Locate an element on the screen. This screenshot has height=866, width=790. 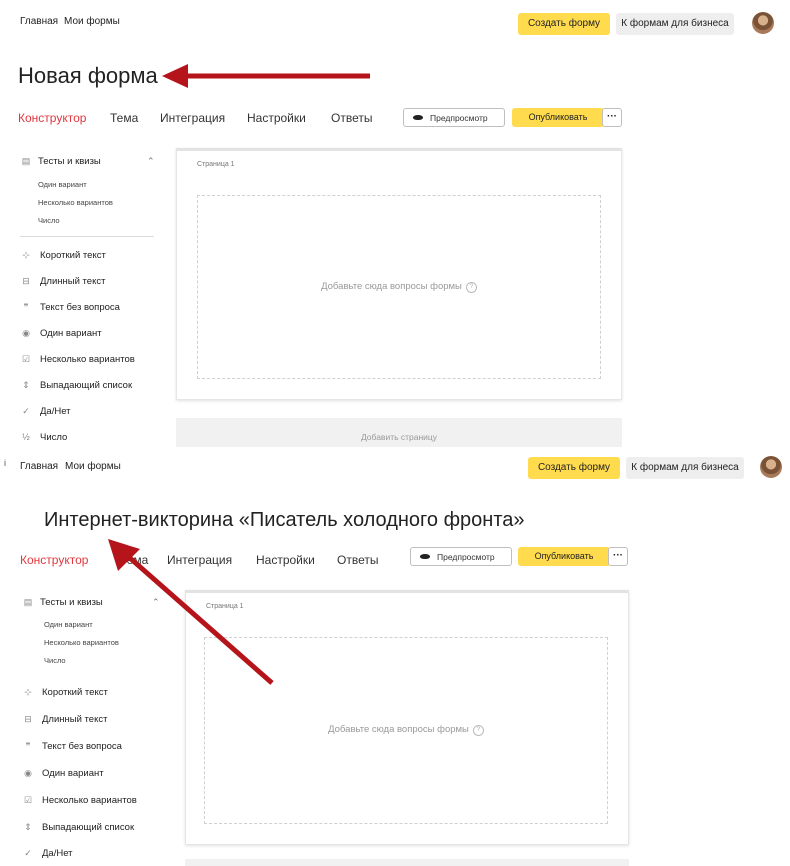
sidebar-divider is located at coordinates (87, 236).